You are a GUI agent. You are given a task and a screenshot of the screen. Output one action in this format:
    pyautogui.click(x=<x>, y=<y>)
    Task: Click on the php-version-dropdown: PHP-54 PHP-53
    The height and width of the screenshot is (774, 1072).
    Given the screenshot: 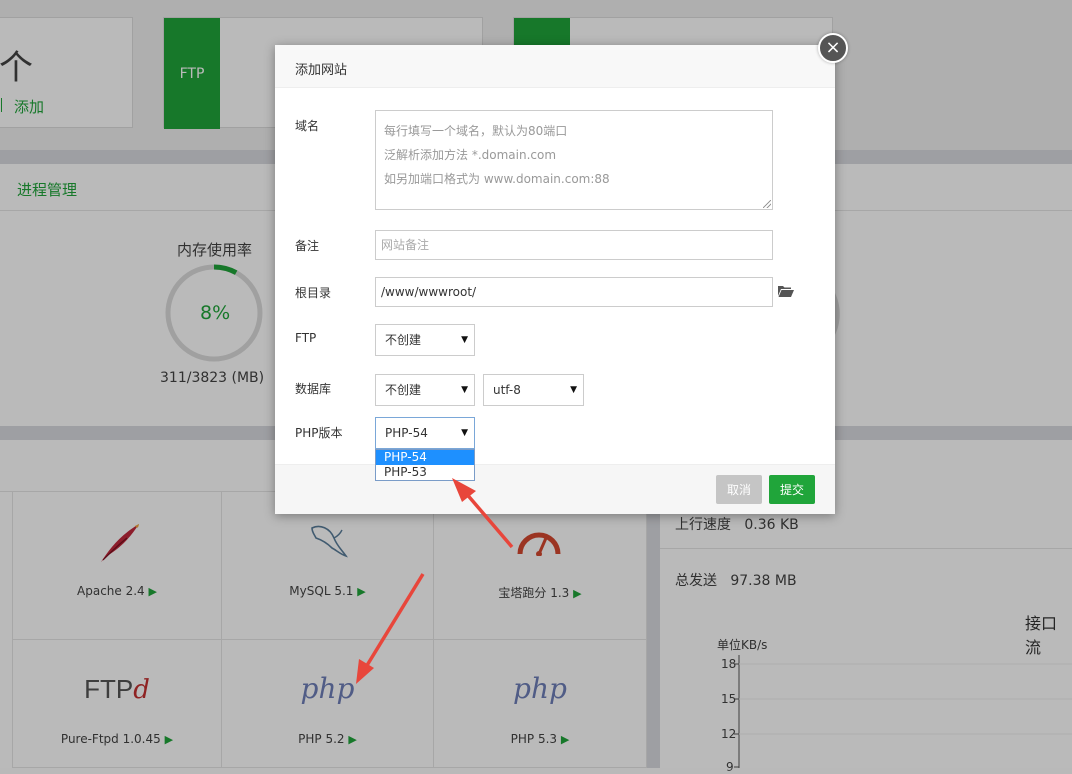 What is the action you would take?
    pyautogui.click(x=425, y=465)
    